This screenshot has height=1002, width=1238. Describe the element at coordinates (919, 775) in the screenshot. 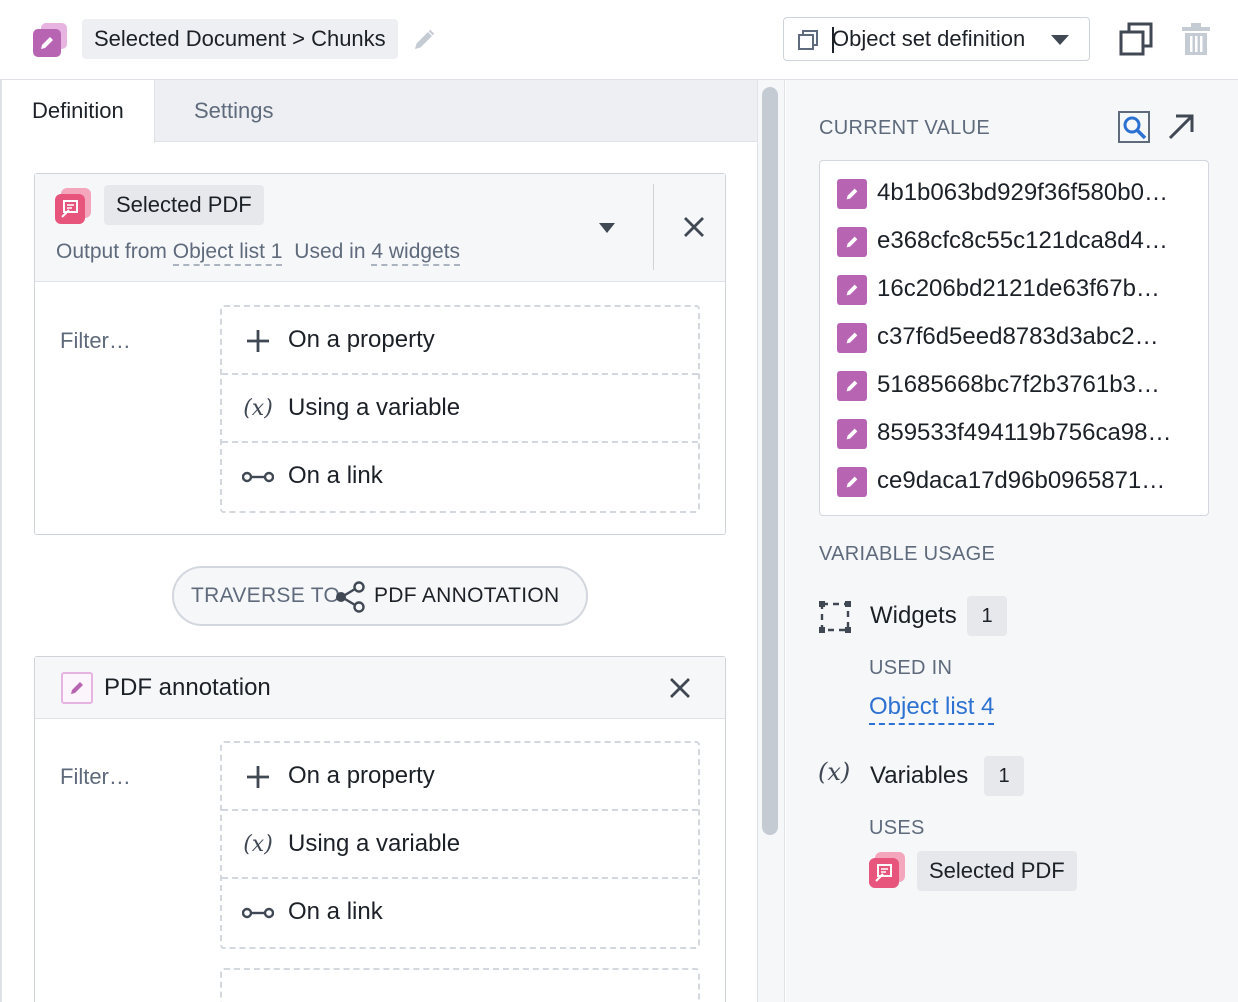

I see `variables-label: Variables` at that location.